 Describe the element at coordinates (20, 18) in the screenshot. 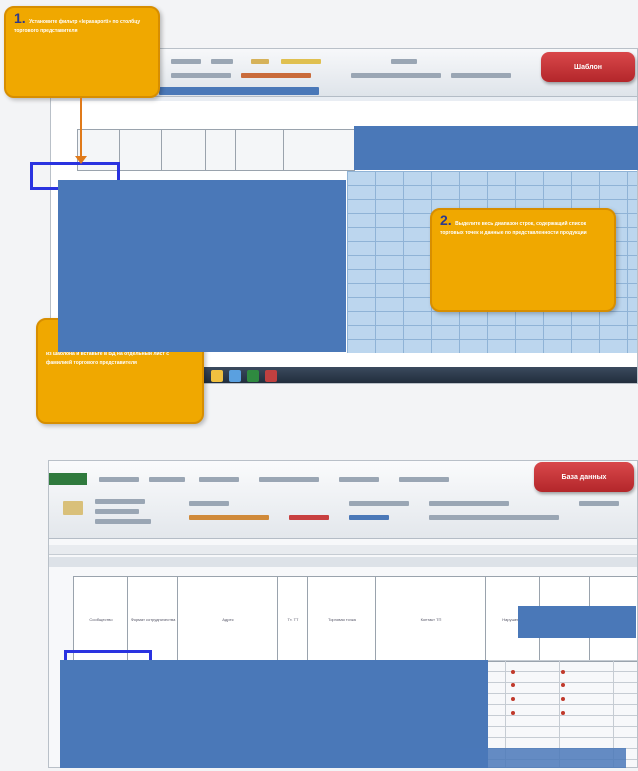

I see `step1-number: 1.` at that location.